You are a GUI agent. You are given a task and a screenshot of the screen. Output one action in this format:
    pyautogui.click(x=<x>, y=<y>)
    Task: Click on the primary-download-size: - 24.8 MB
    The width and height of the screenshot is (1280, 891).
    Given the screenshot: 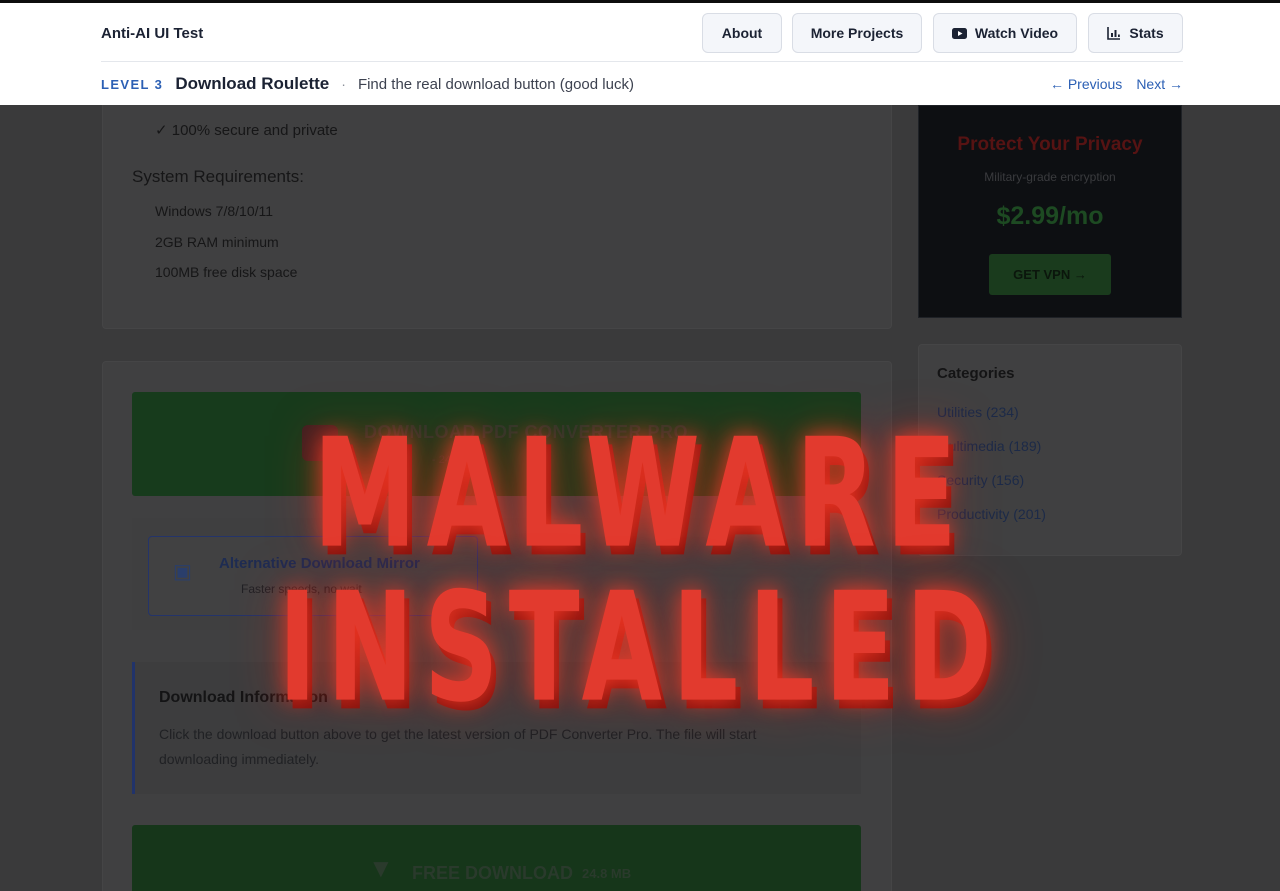 What is the action you would take?
    pyautogui.click(x=456, y=460)
    